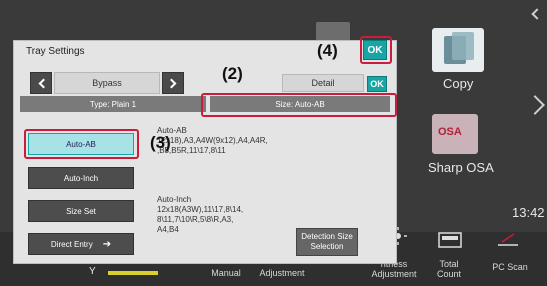 The image size is (547, 286). Describe the element at coordinates (450, 132) in the screenshot. I see `osa-tile-text: OSA` at that location.